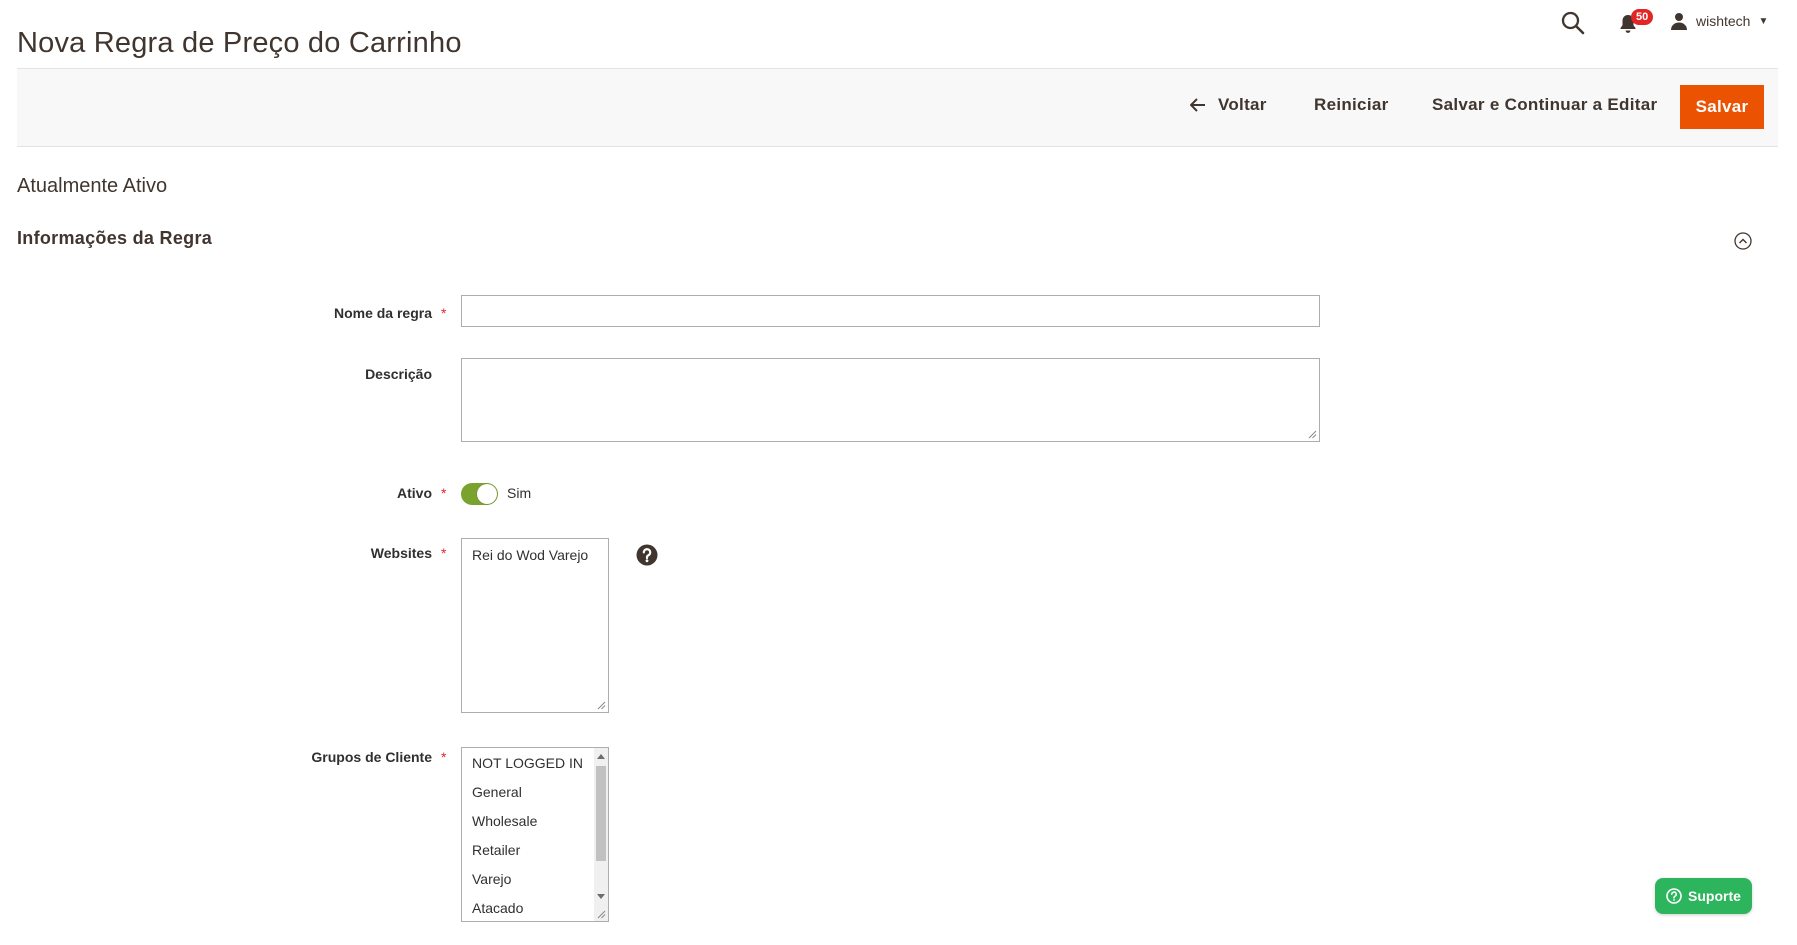  Describe the element at coordinates (114, 238) in the screenshot. I see `section-title: Informações da Regra` at that location.